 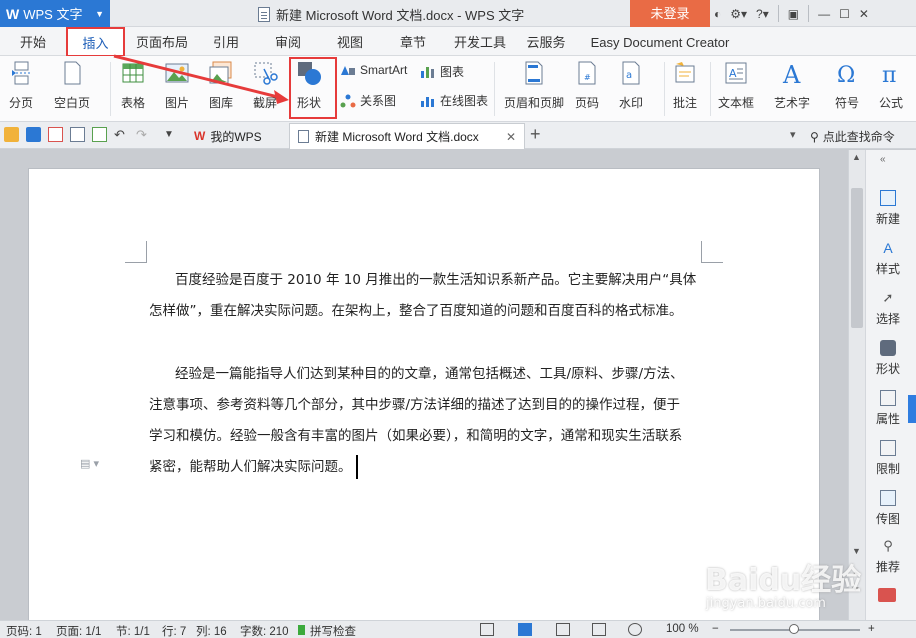 I want to click on search-icon: ⚲, so click(x=814, y=136).